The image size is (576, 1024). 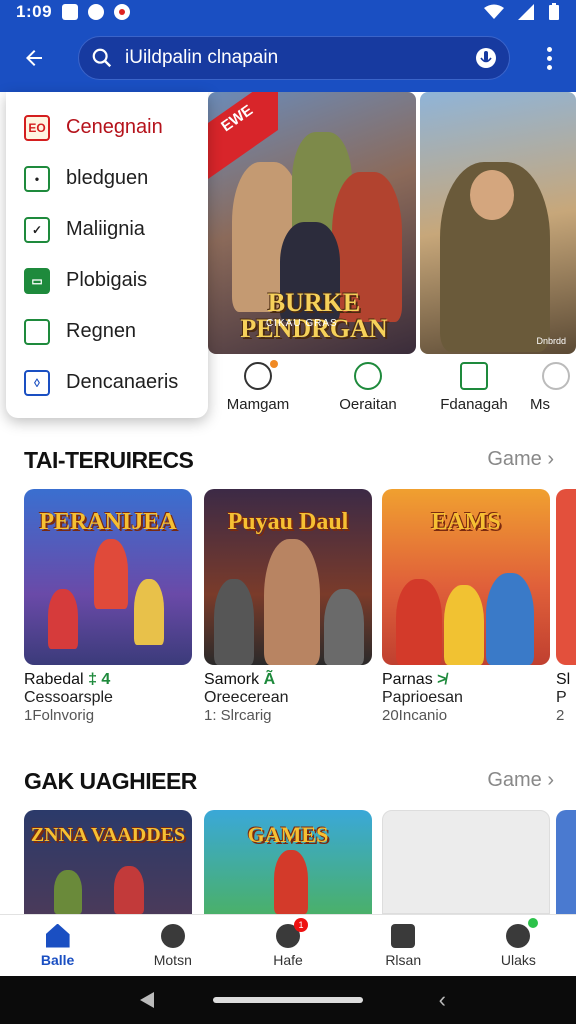 I want to click on nav-label: Hafe, so click(x=288, y=959).